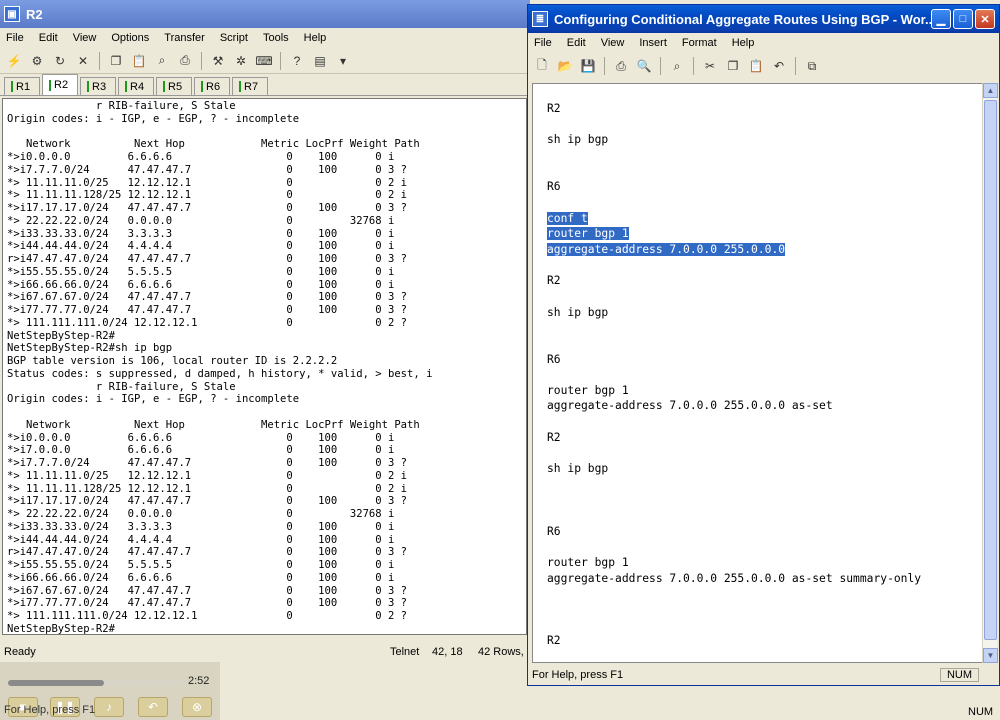 Image resolution: width=1000 pixels, height=720 pixels. Describe the element at coordinates (710, 66) in the screenshot. I see `cut-icon: ✂` at that location.